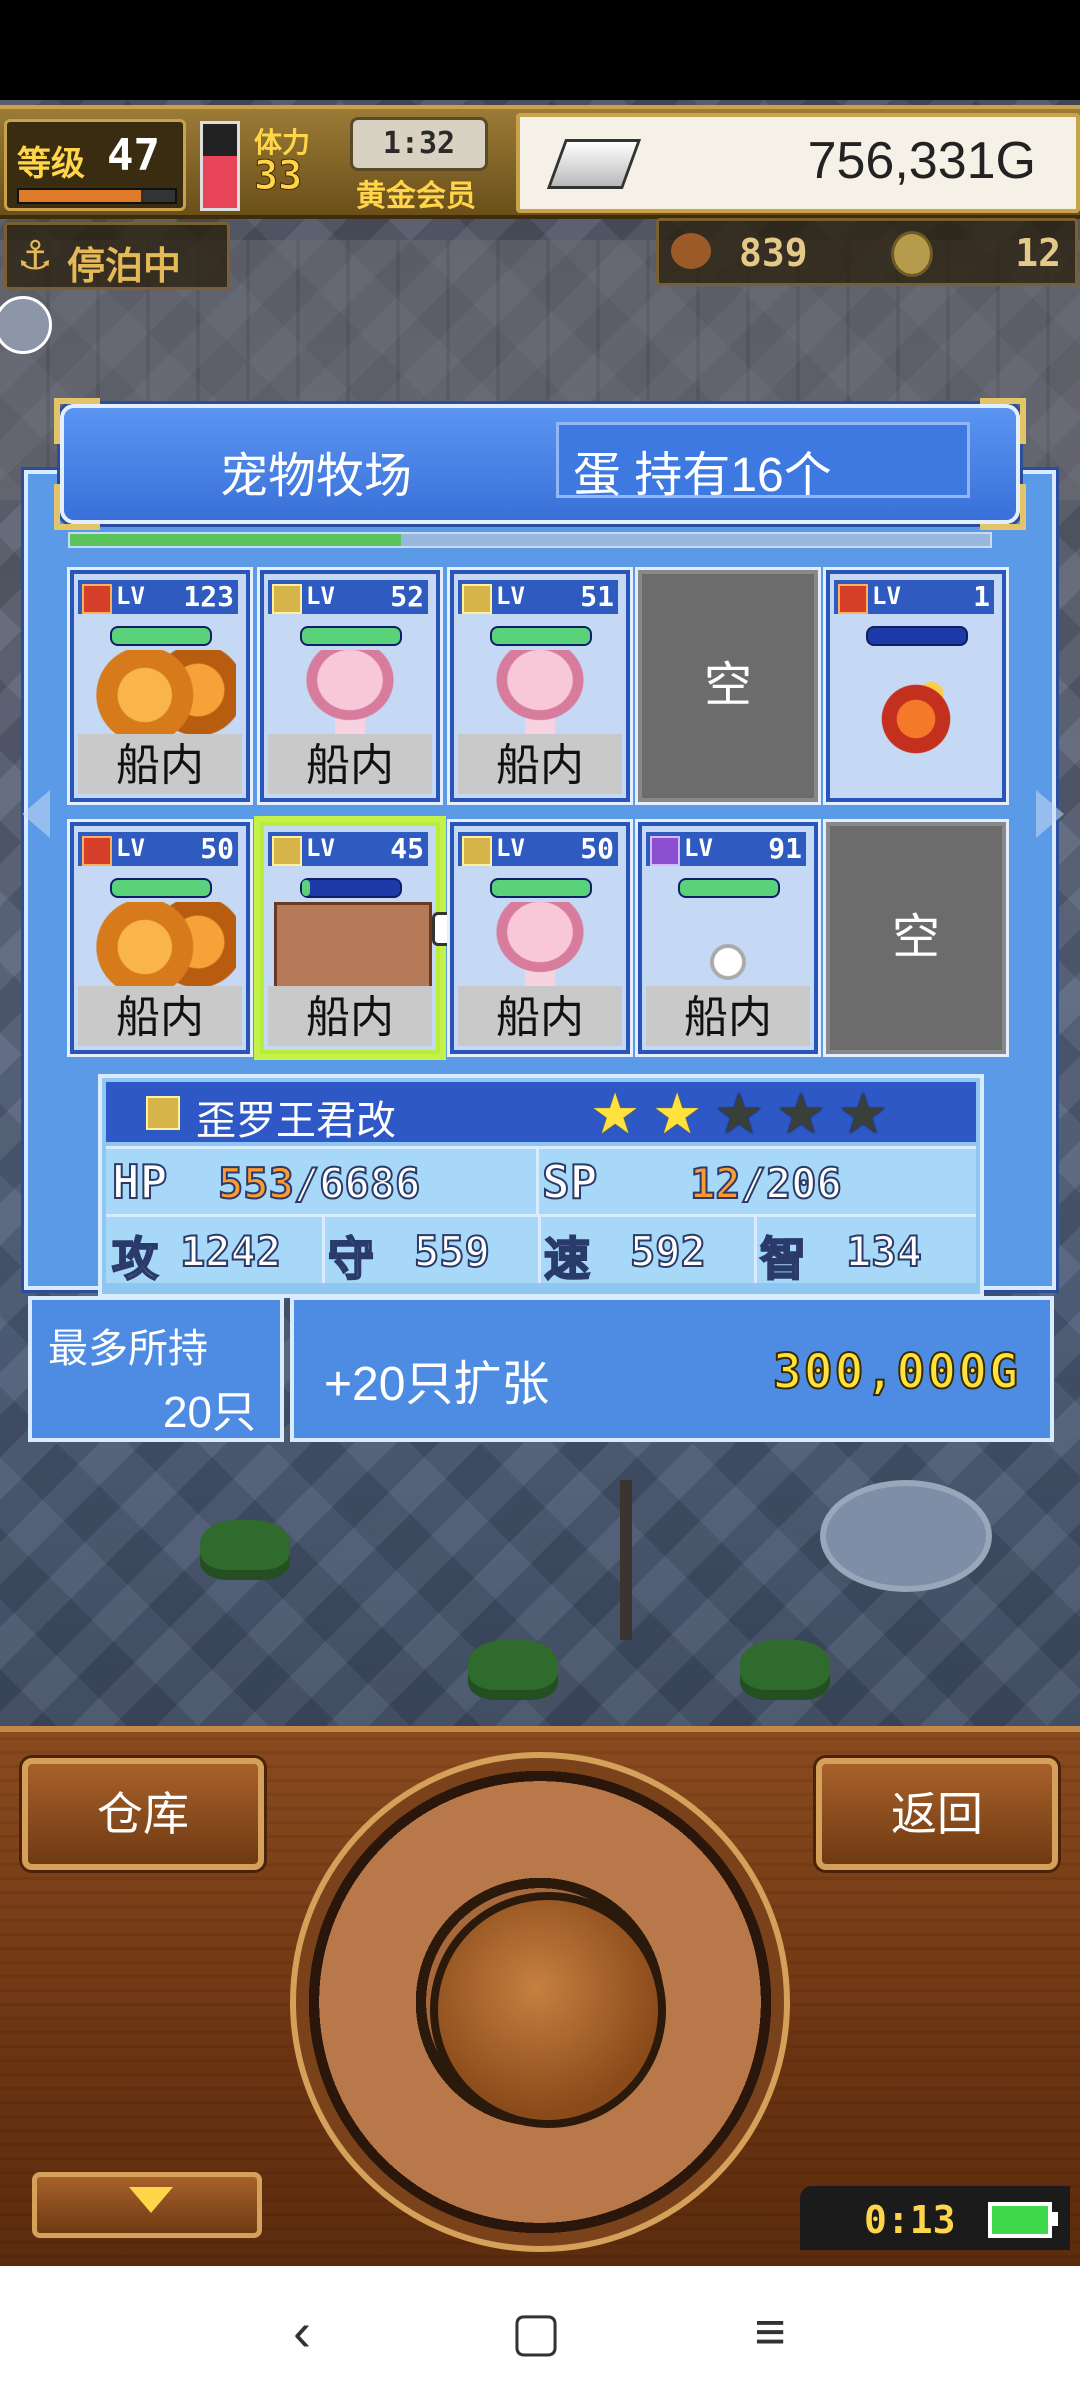 This screenshot has height=2401, width=1080. What do you see at coordinates (128, 1349) in the screenshot?
I see `max-capacity-label: 最多所持` at bounding box center [128, 1349].